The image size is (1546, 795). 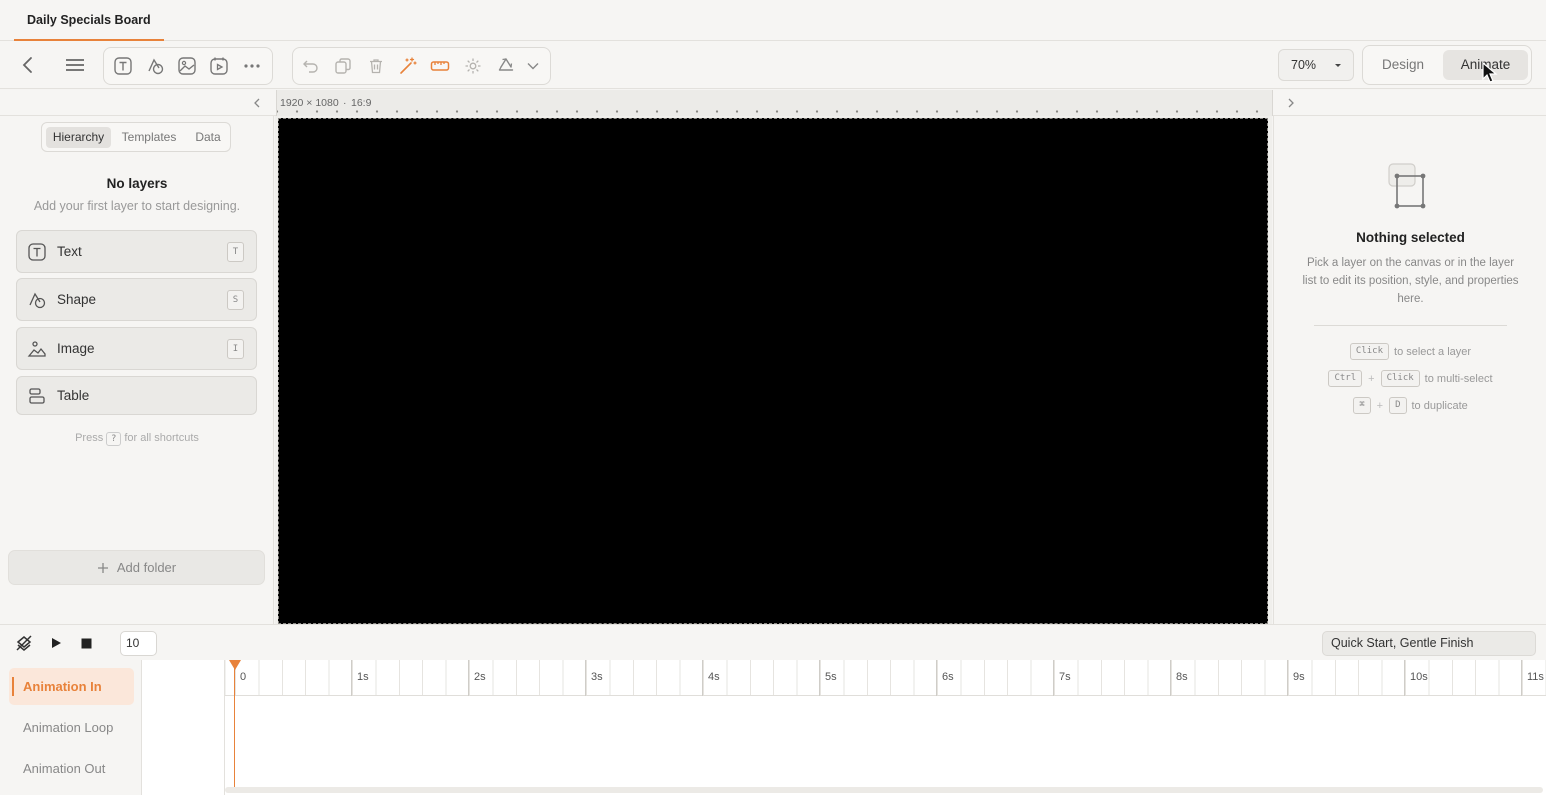 I want to click on insert-shape-icon, so click(x=155, y=66).